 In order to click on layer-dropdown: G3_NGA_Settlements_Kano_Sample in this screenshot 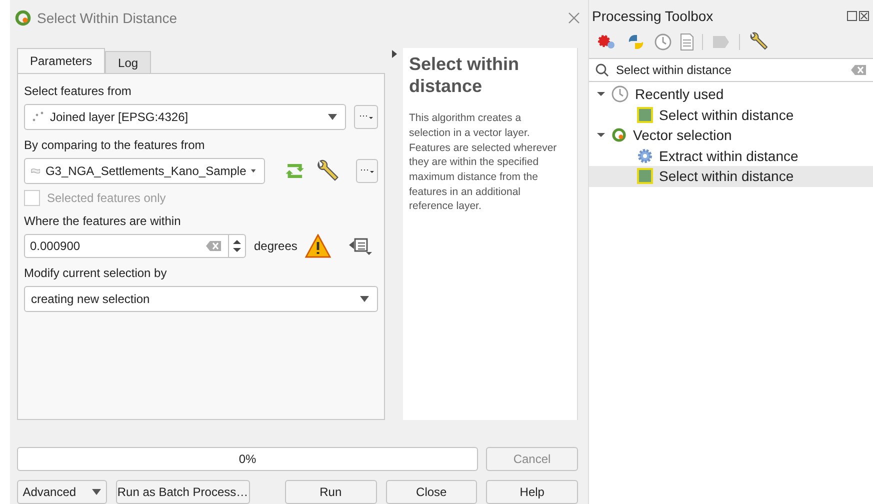, I will do `click(144, 171)`.